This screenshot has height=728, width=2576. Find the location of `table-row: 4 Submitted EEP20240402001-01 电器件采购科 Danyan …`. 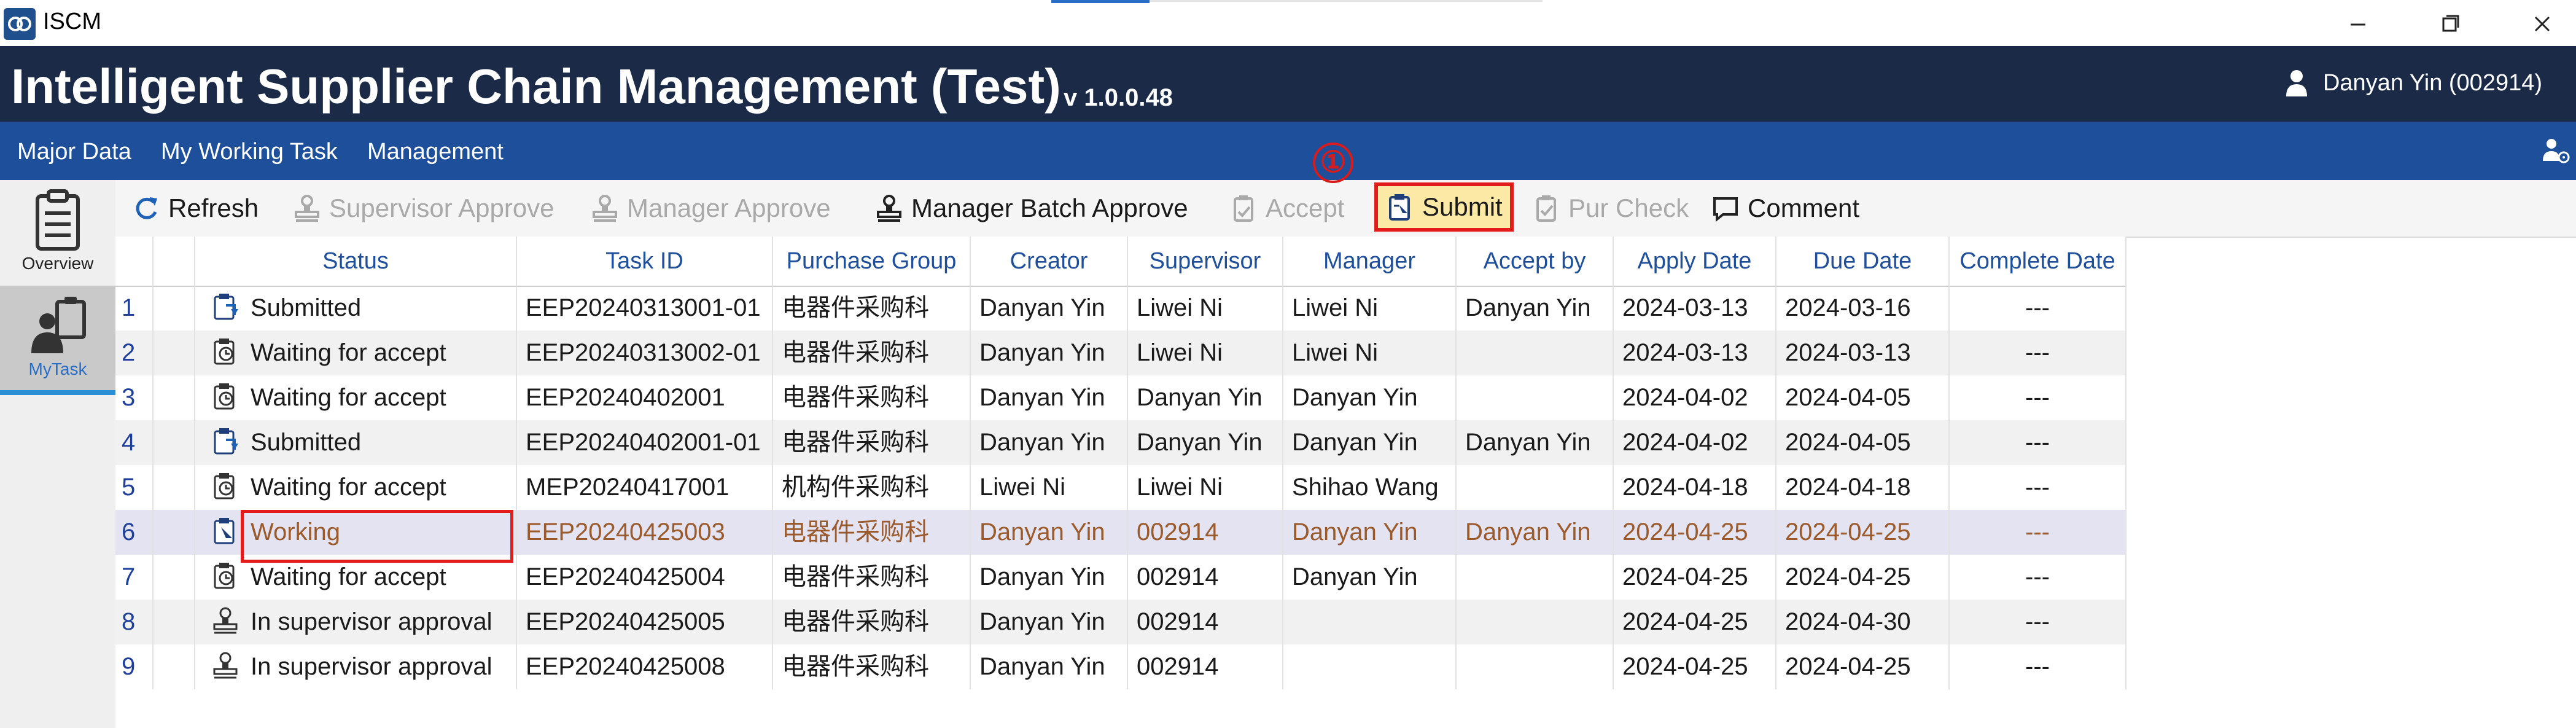

table-row: 4 Submitted EEP20240402001-01 电器件采购科 Danyan … is located at coordinates (1121, 442).